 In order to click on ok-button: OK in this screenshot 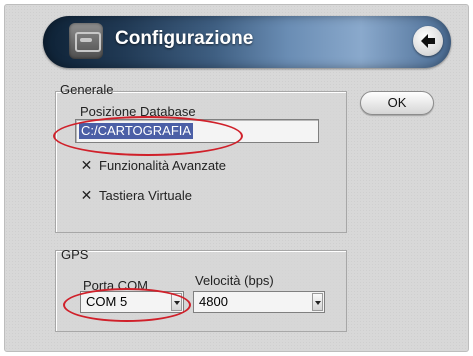, I will do `click(397, 103)`.